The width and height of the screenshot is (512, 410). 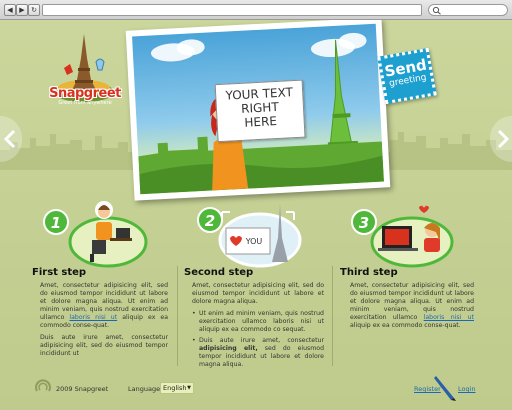 What do you see at coordinates (445, 388) in the screenshot?
I see `pen-icon` at bounding box center [445, 388].